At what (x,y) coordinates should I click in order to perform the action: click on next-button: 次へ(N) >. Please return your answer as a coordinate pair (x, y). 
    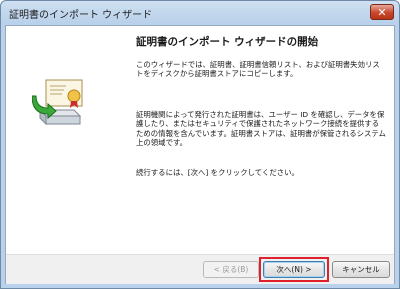
    Looking at the image, I should click on (294, 269).